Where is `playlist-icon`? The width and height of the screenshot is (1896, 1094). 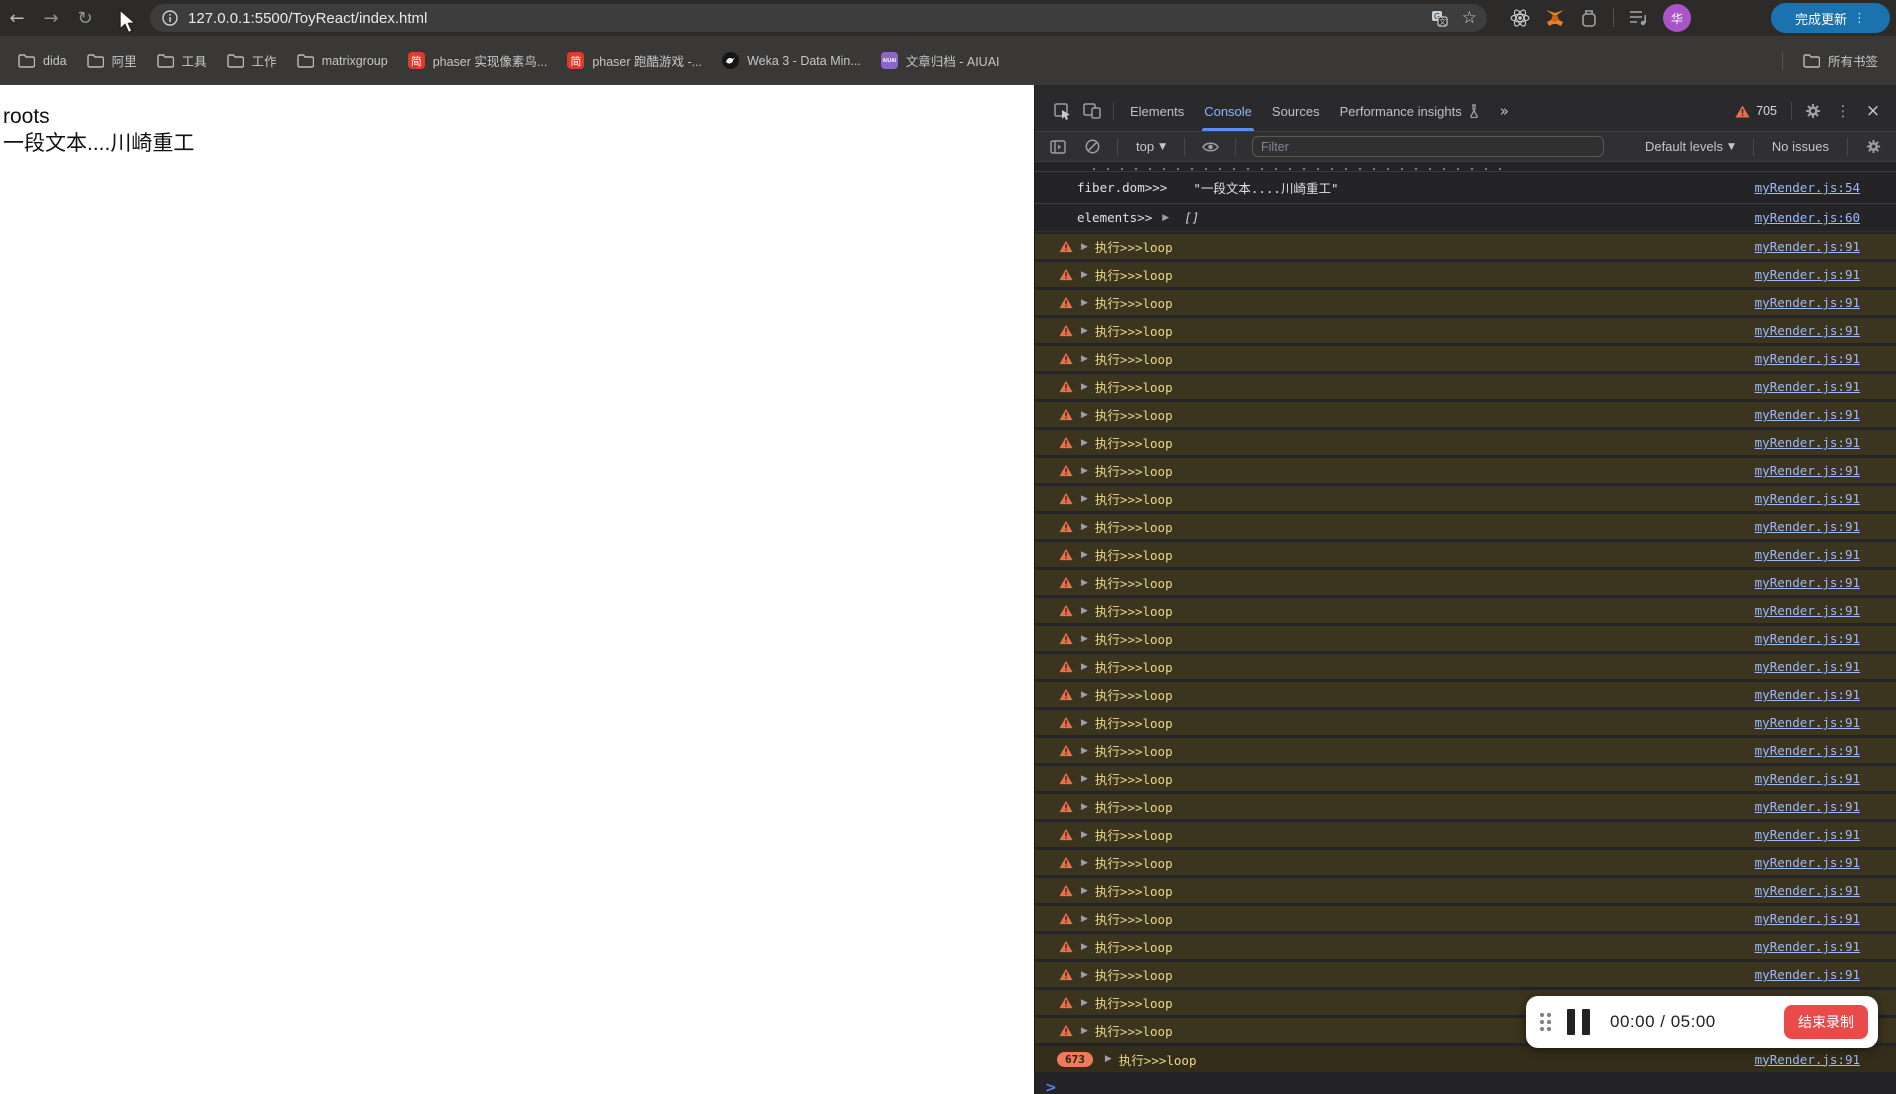
playlist-icon is located at coordinates (1638, 18).